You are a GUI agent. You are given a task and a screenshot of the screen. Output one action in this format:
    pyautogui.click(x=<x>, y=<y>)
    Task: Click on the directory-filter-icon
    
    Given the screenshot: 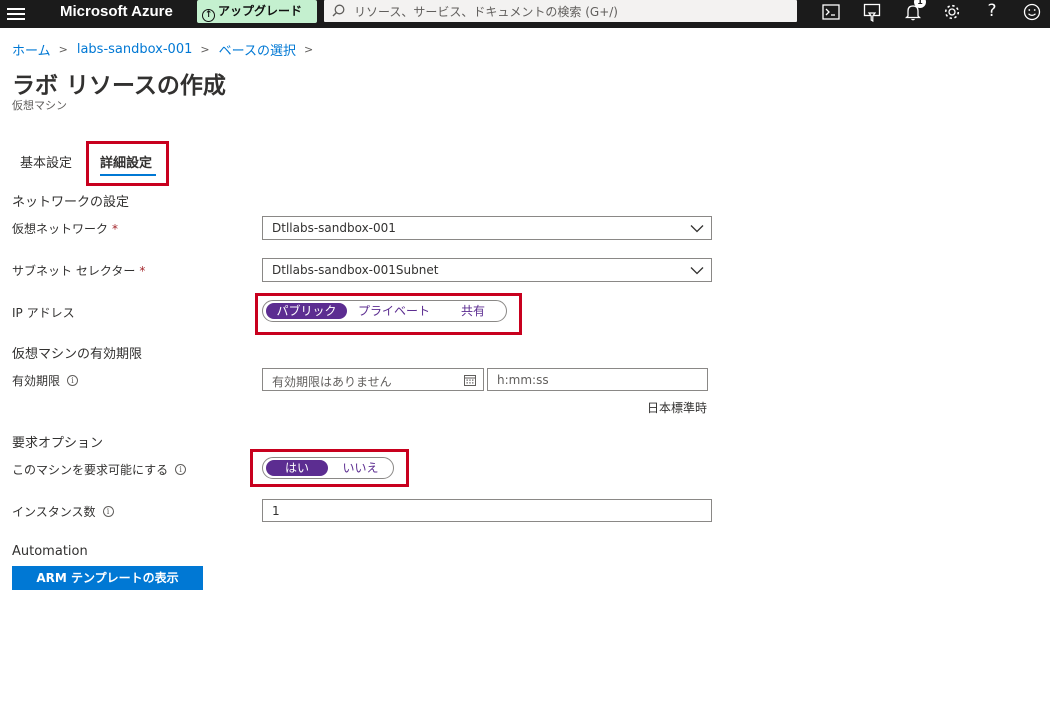 What is the action you would take?
    pyautogui.click(x=872, y=14)
    